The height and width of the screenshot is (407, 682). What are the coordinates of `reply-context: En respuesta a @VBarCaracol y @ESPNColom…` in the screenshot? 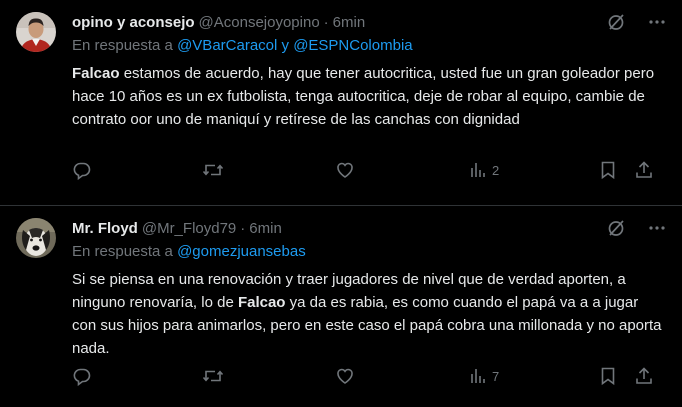 It's located at (369, 46).